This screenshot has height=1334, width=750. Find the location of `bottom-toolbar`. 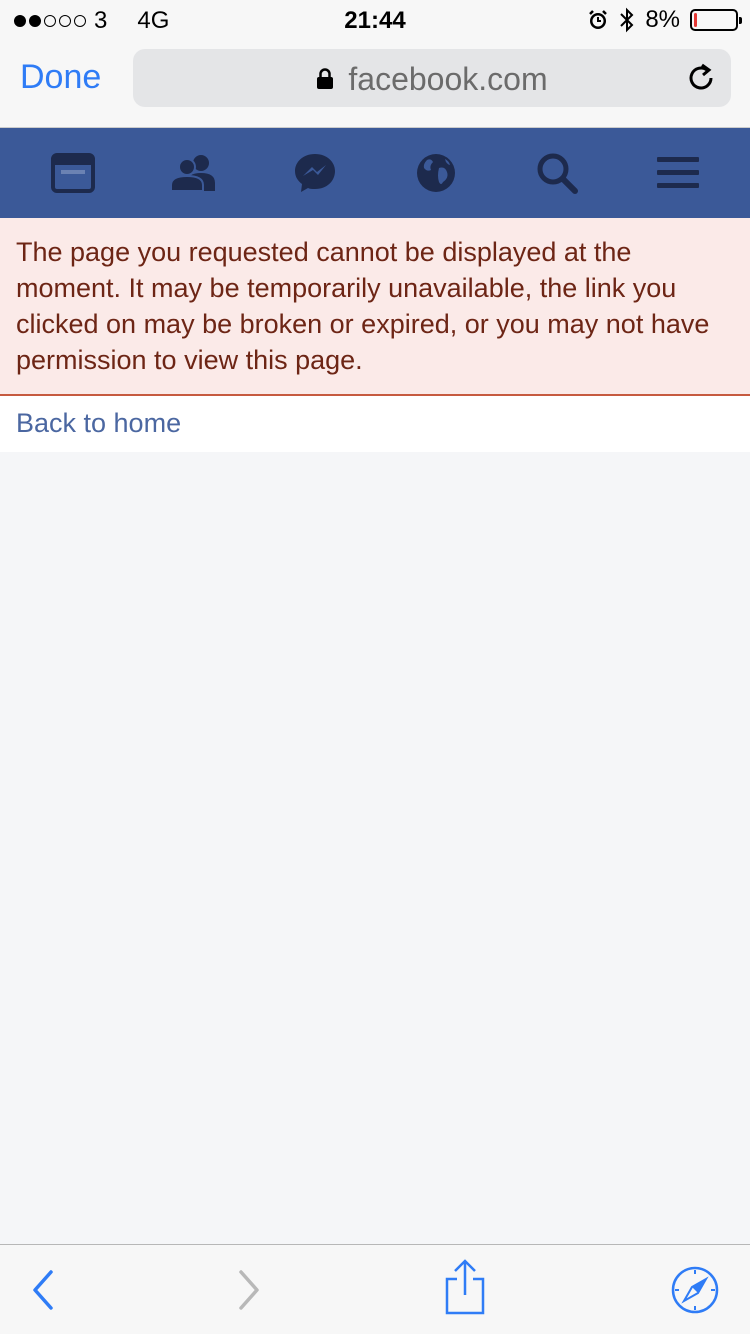

bottom-toolbar is located at coordinates (375, 1289).